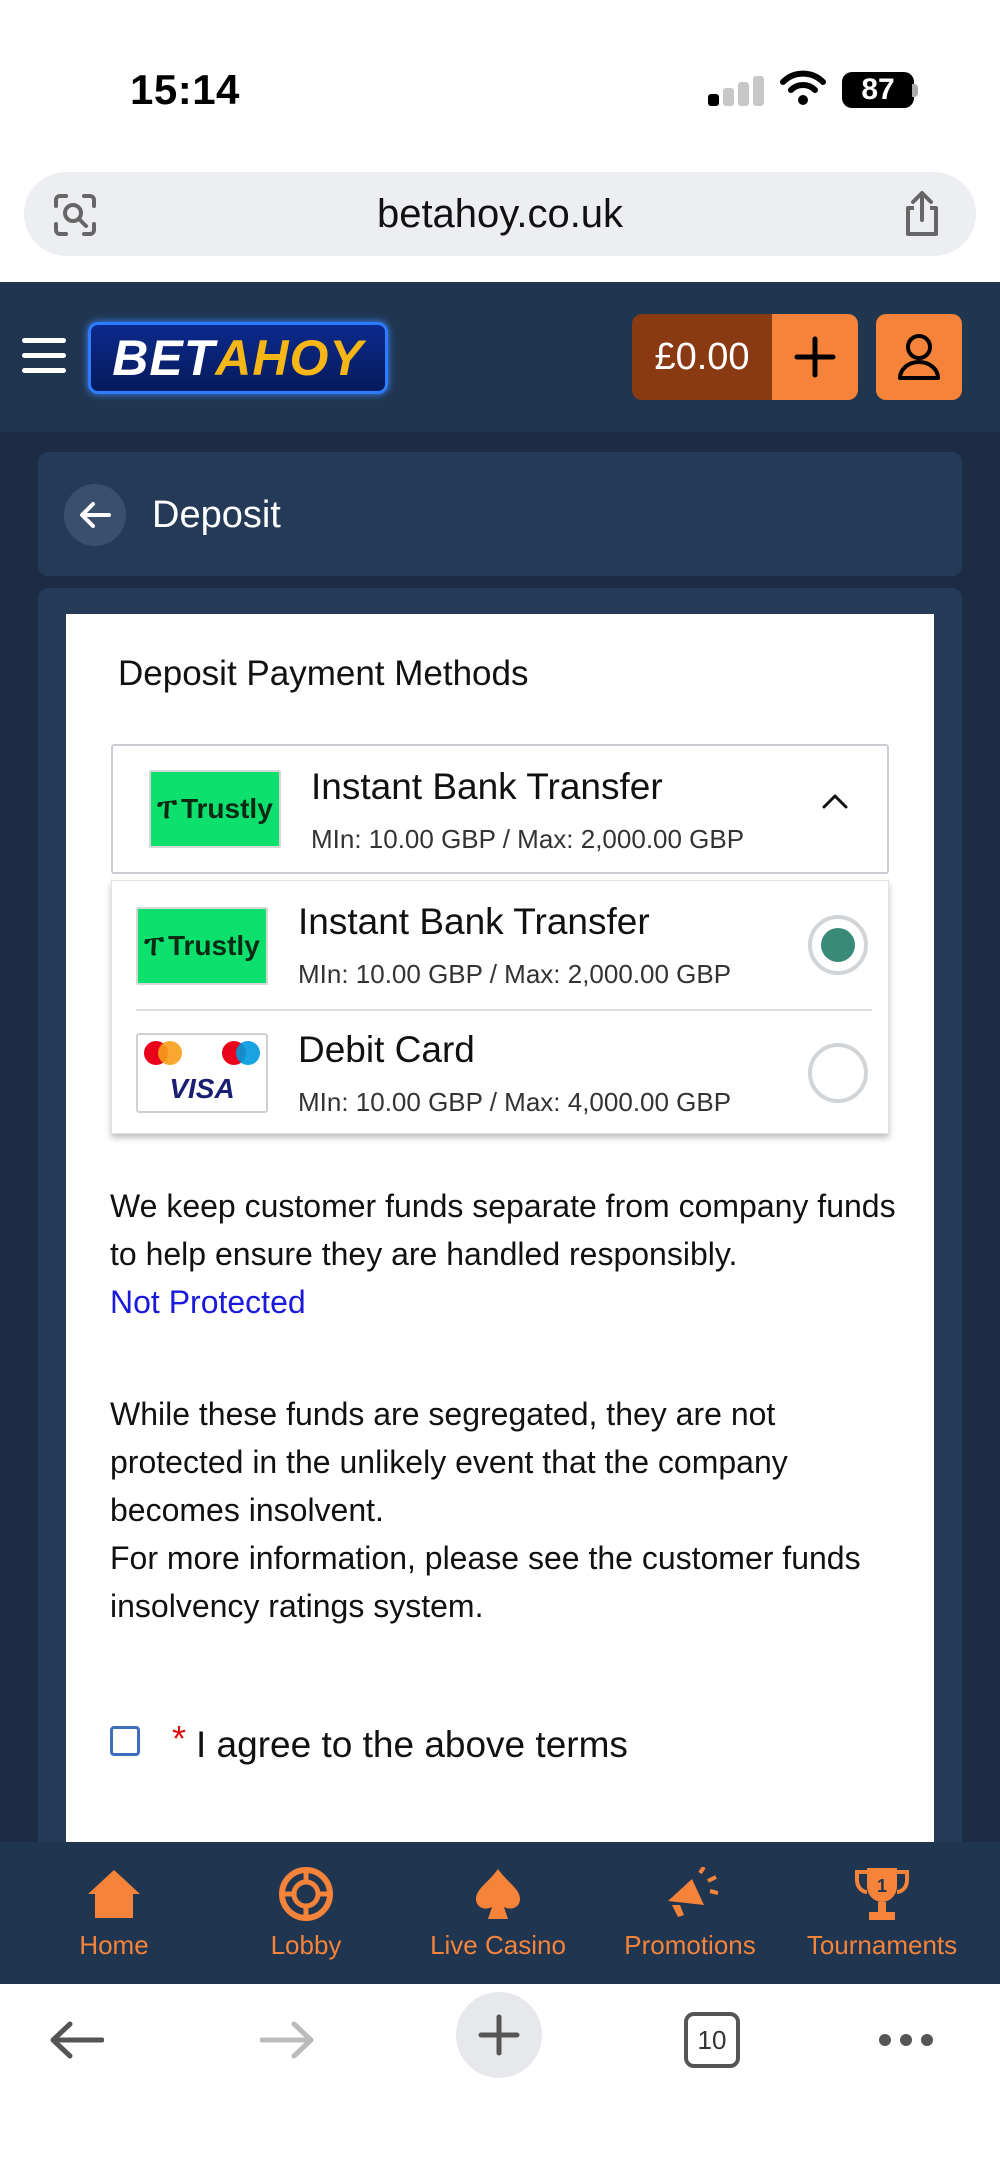 The height and width of the screenshot is (2171, 1000). I want to click on user-icon, so click(919, 357).